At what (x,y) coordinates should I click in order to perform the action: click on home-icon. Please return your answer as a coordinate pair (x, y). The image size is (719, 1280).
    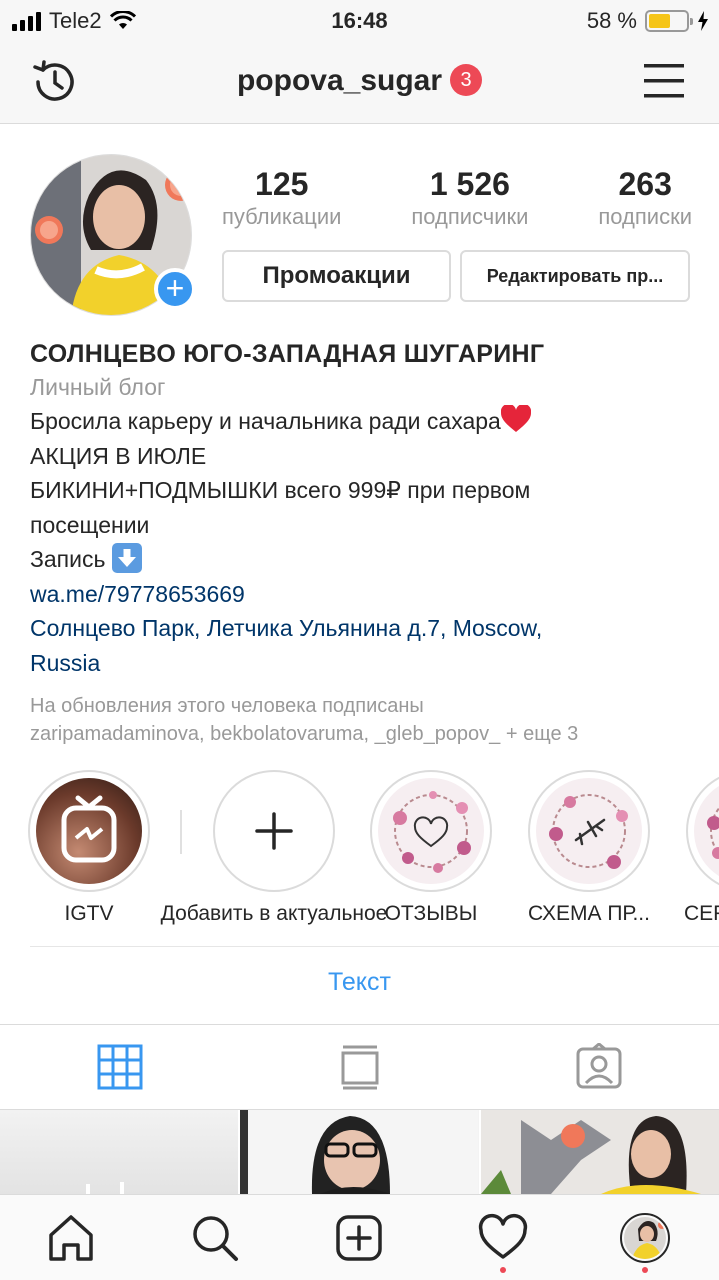
    Looking at the image, I should click on (71, 1238).